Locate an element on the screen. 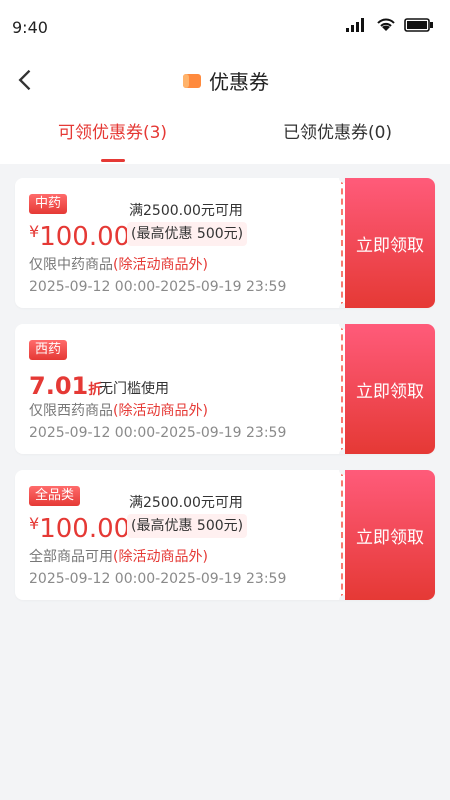  tab-label: 可领优惠券(3) is located at coordinates (112, 133).